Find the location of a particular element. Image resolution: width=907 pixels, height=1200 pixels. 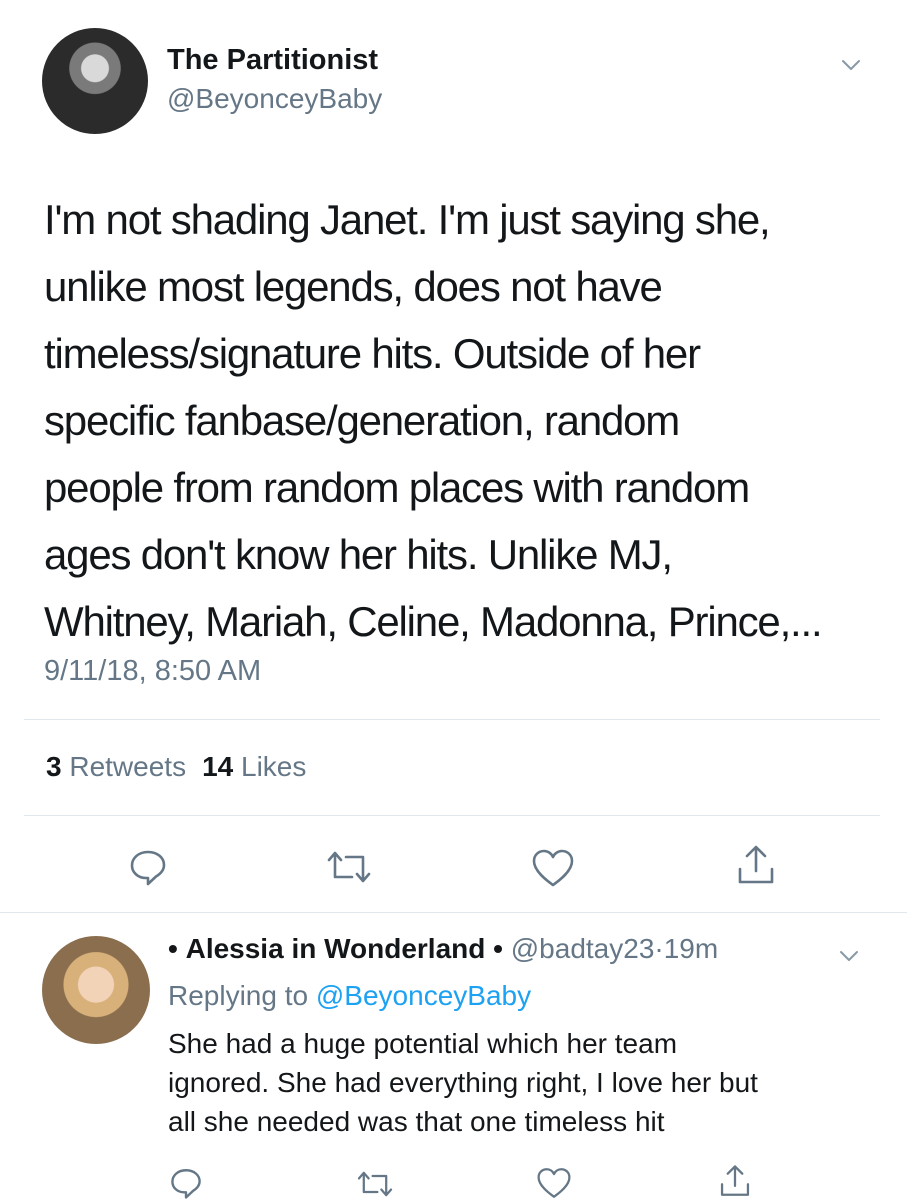

replying-to: Replying to @BeyonceyBaby is located at coordinates (349, 996).